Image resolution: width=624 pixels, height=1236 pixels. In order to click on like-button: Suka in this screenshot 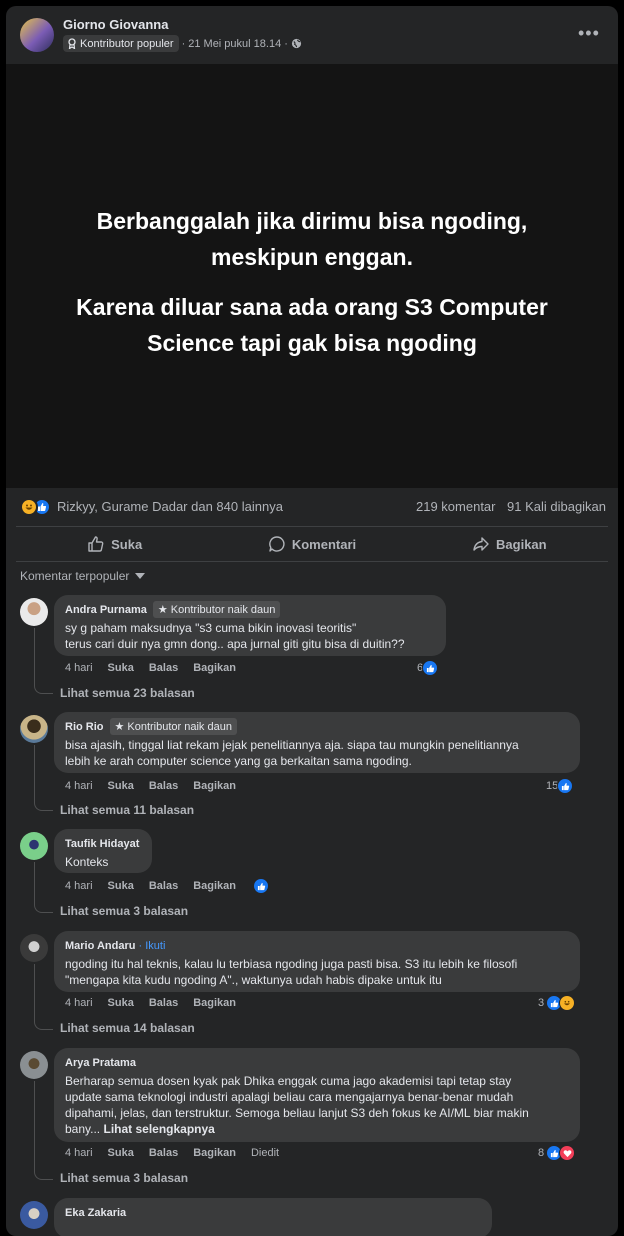, I will do `click(114, 544)`.